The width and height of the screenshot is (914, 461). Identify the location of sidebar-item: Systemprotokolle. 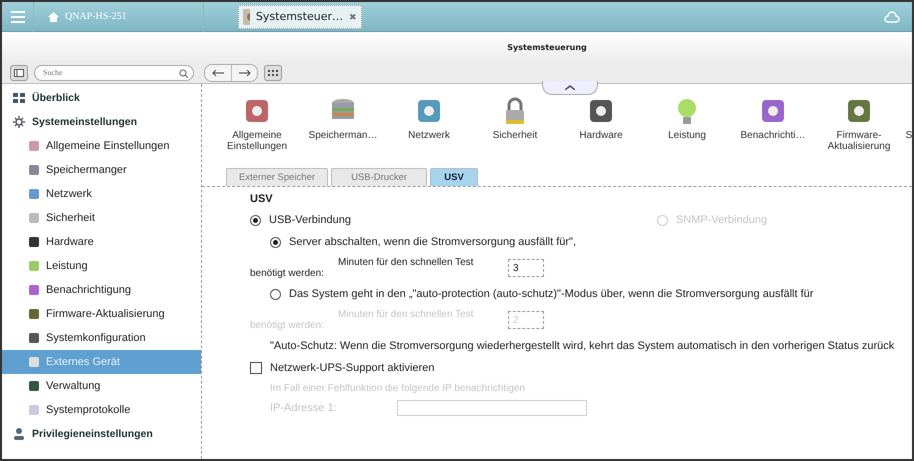
(101, 410).